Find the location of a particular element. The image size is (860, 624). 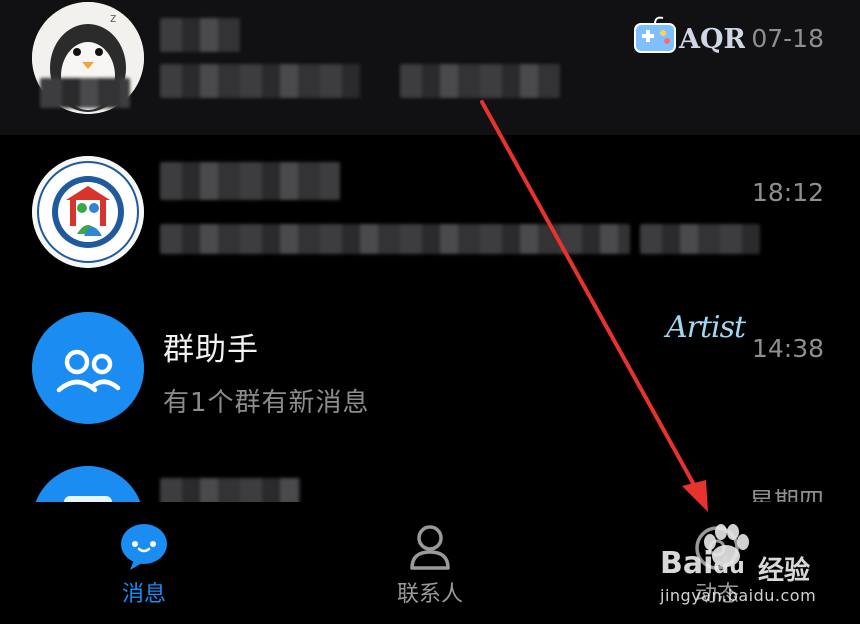

blue-avatar-icon is located at coordinates (88, 484).